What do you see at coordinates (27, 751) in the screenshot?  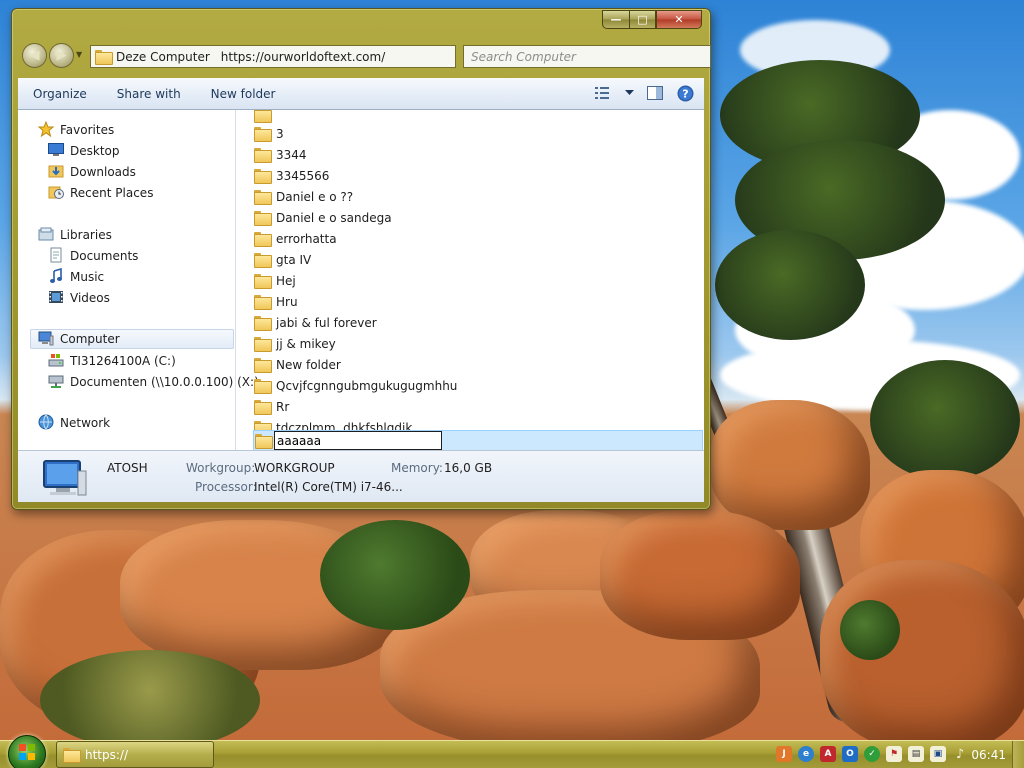 I see `start-button` at bounding box center [27, 751].